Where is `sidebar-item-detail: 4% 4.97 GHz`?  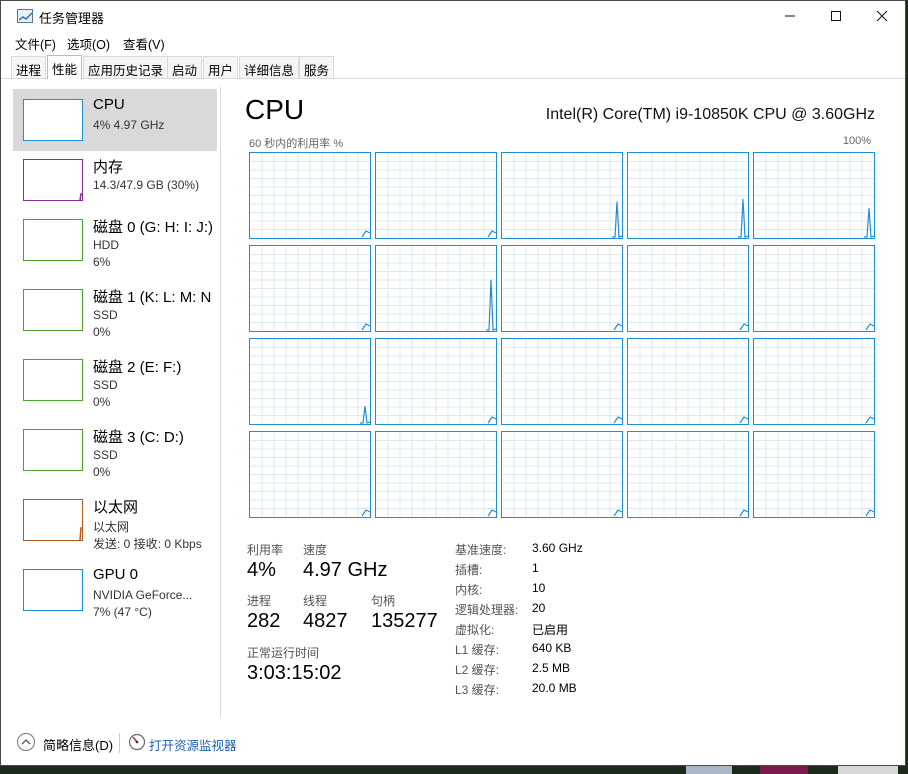 sidebar-item-detail: 4% 4.97 GHz is located at coordinates (129, 125).